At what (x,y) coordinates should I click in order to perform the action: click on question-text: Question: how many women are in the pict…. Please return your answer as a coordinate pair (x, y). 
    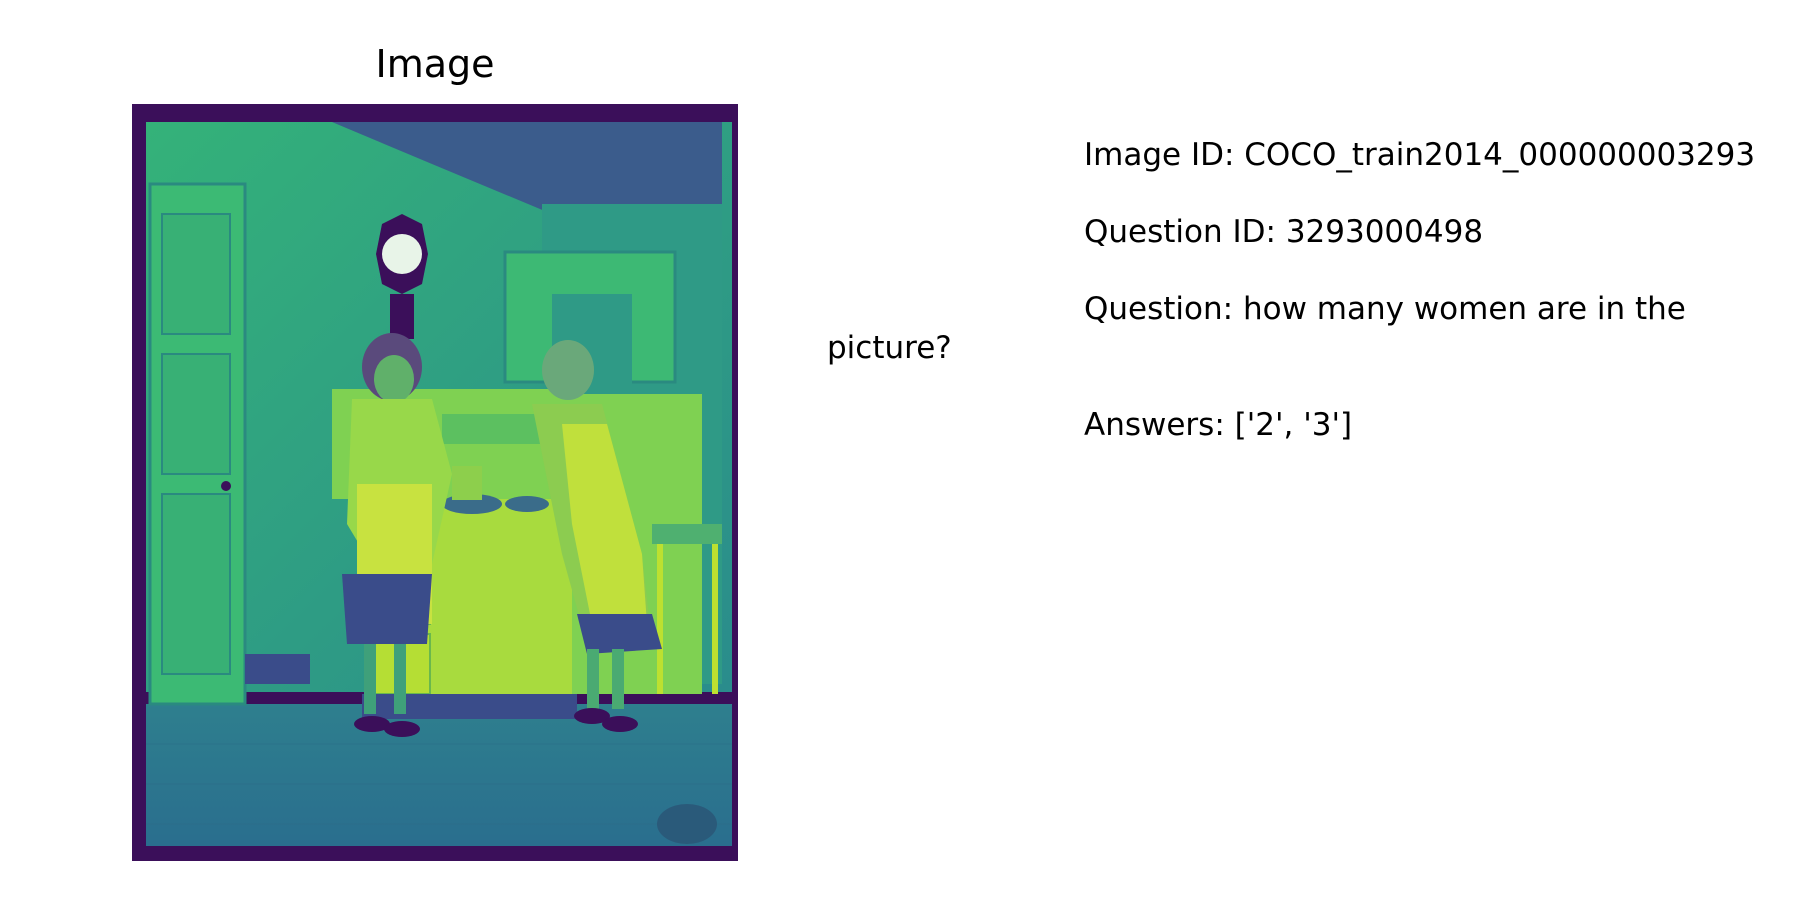
    Looking at the image, I should click on (1256, 328).